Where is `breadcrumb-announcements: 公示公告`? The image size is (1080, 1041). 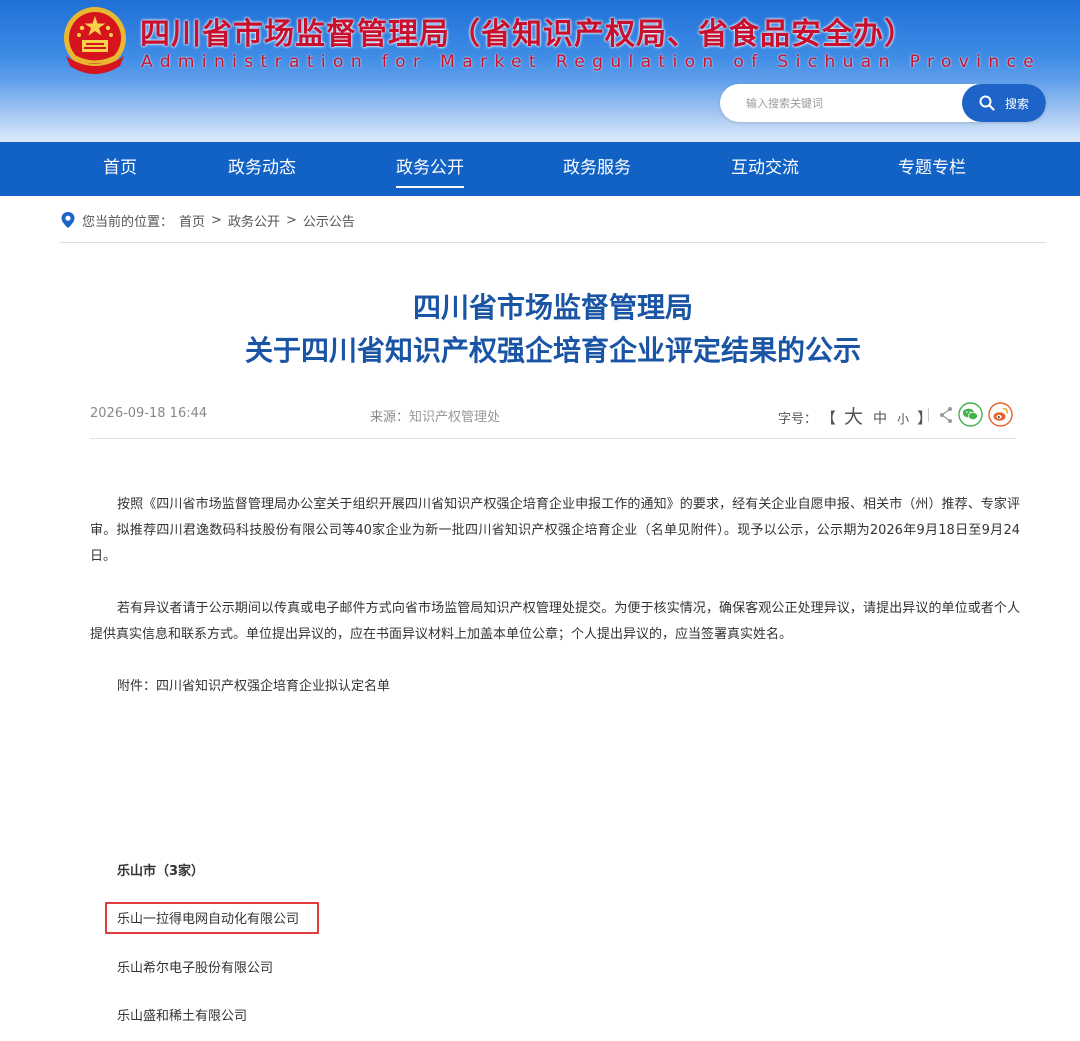 breadcrumb-announcements: 公示公告 is located at coordinates (329, 220).